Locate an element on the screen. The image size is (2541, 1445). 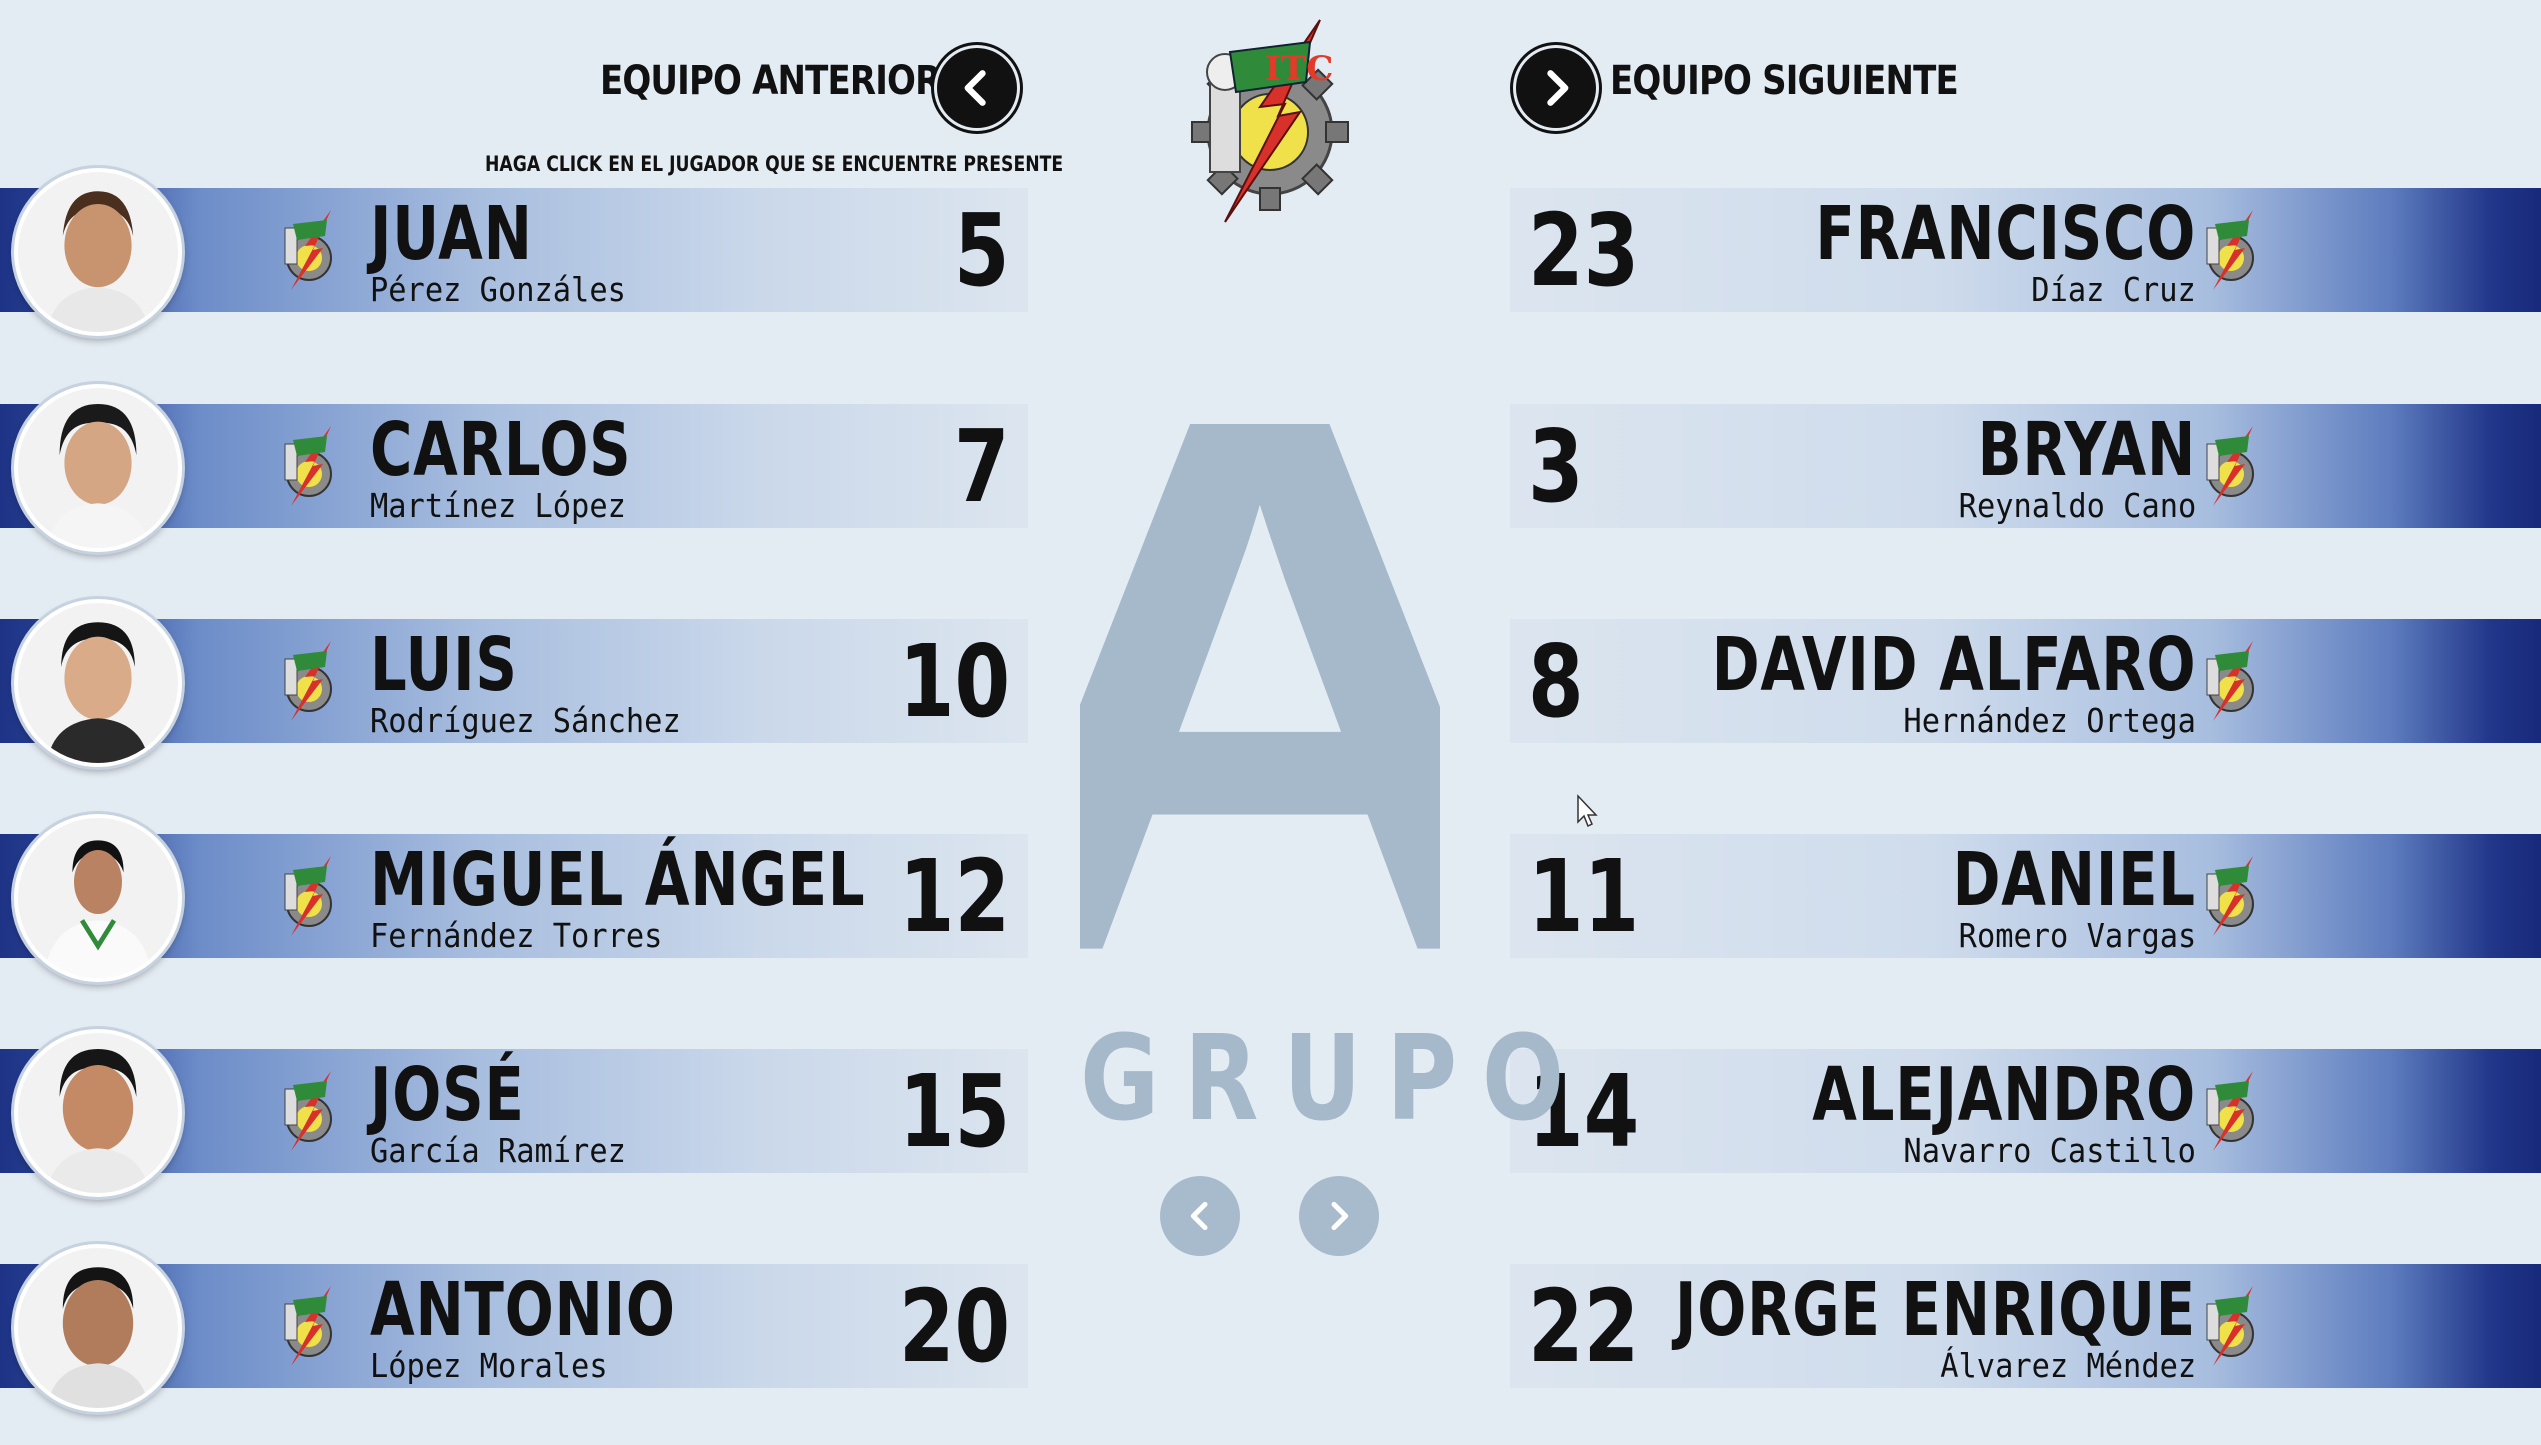
svg-text: A is located at coordinates (1260, 687).